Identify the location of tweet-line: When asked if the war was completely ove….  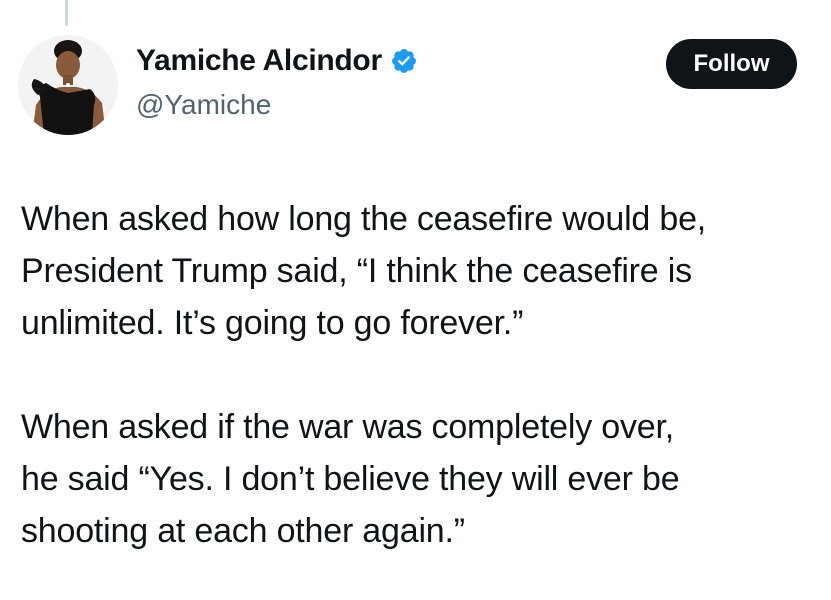
(348, 427).